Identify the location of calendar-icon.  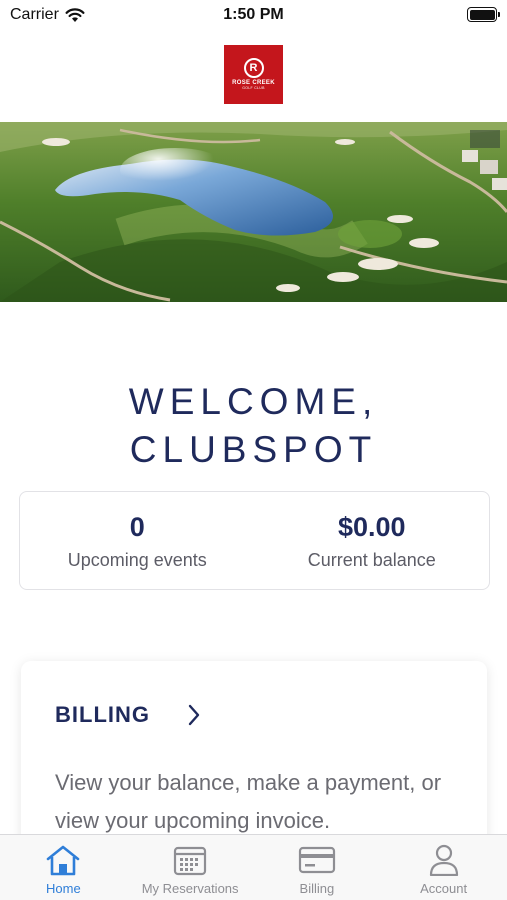
(190, 861).